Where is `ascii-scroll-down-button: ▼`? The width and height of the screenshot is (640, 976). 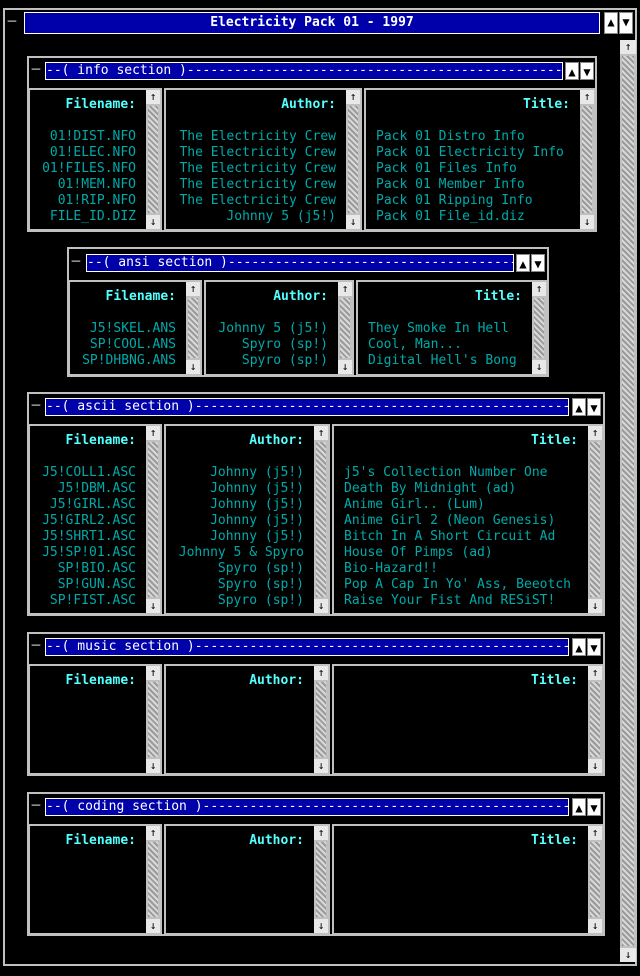 ascii-scroll-down-button: ▼ is located at coordinates (594, 407).